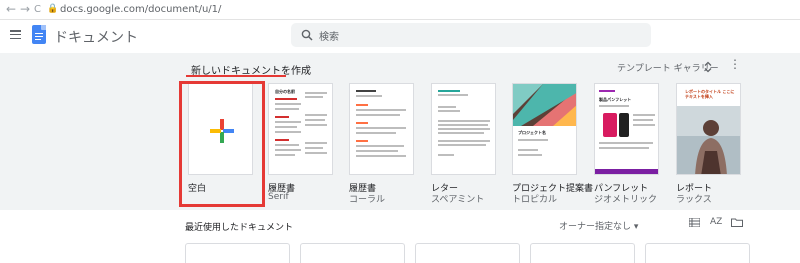 The image size is (800, 263). I want to click on template-report: レポートのタイトル ここにテキストを挿入, so click(708, 129).